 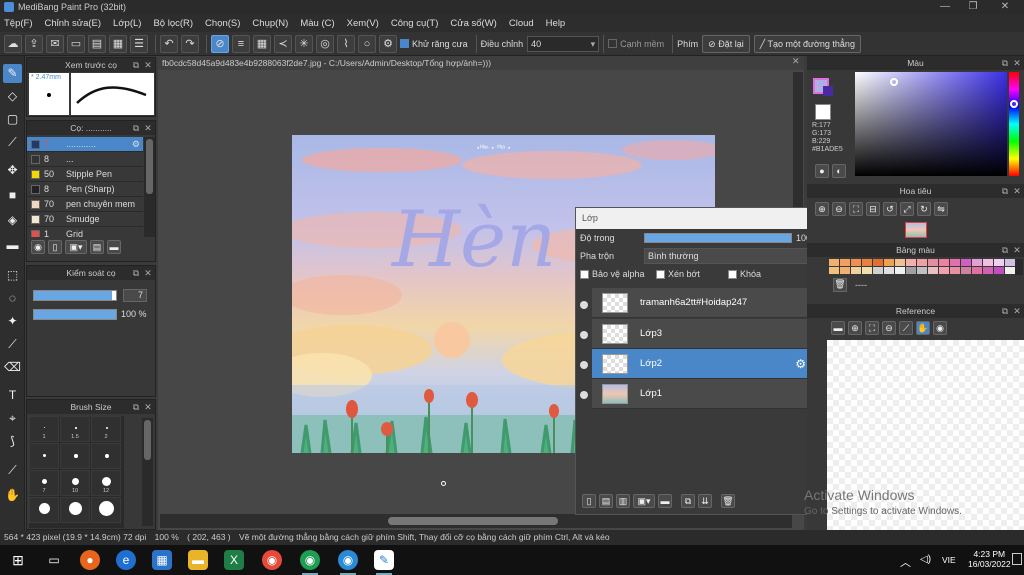 What do you see at coordinates (234, 560) in the screenshot?
I see `excel-icon: X` at bounding box center [234, 560].